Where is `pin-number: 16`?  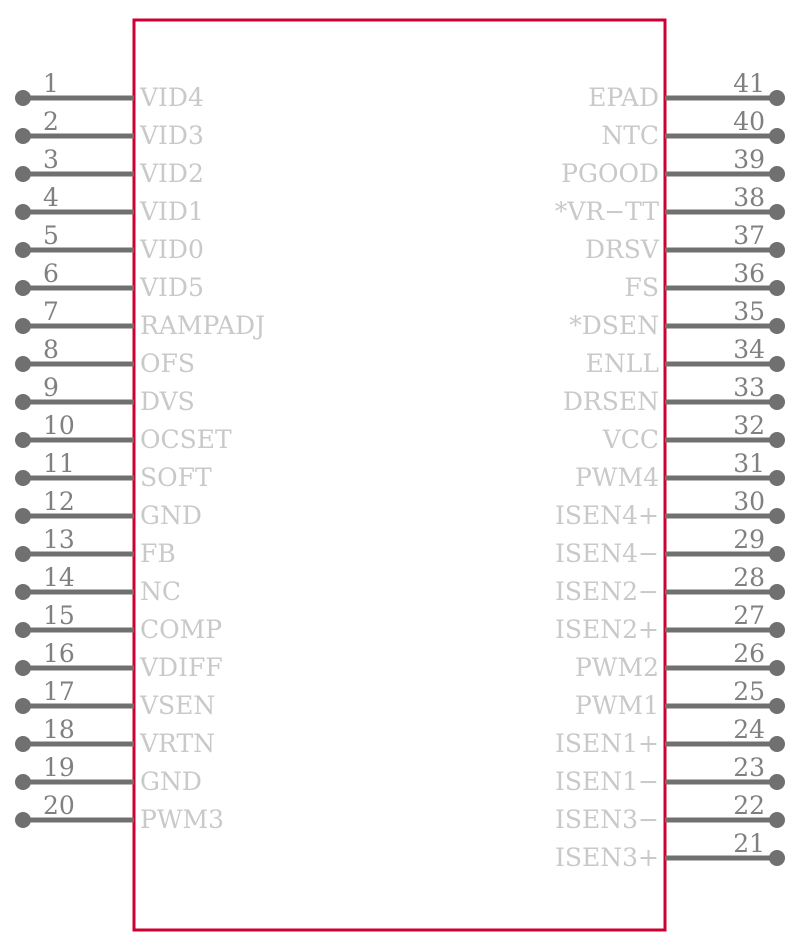 pin-number: 16 is located at coordinates (59, 653).